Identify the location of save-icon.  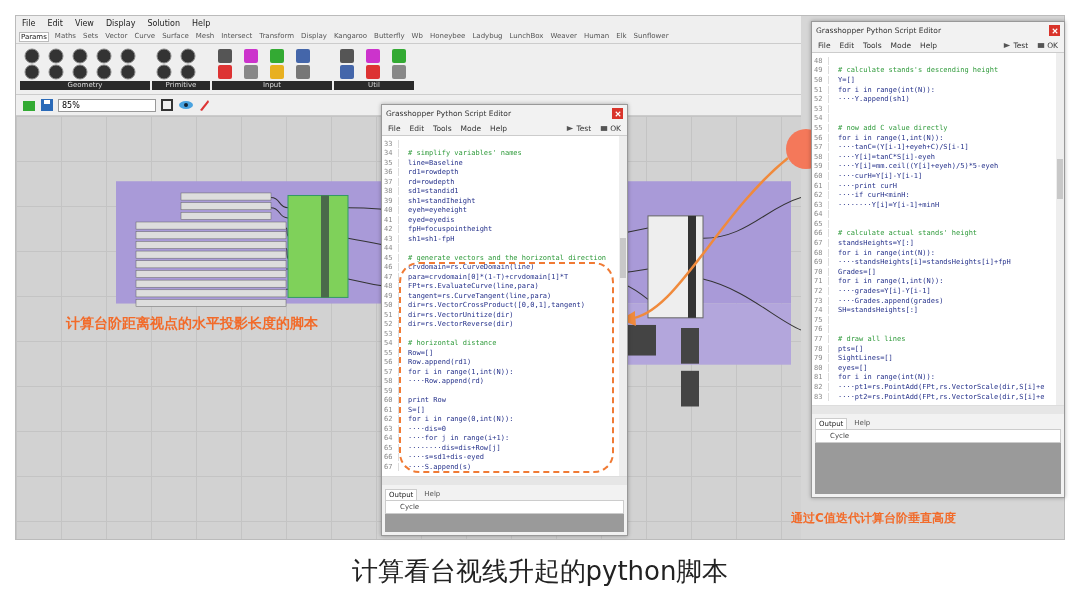
(47, 105).